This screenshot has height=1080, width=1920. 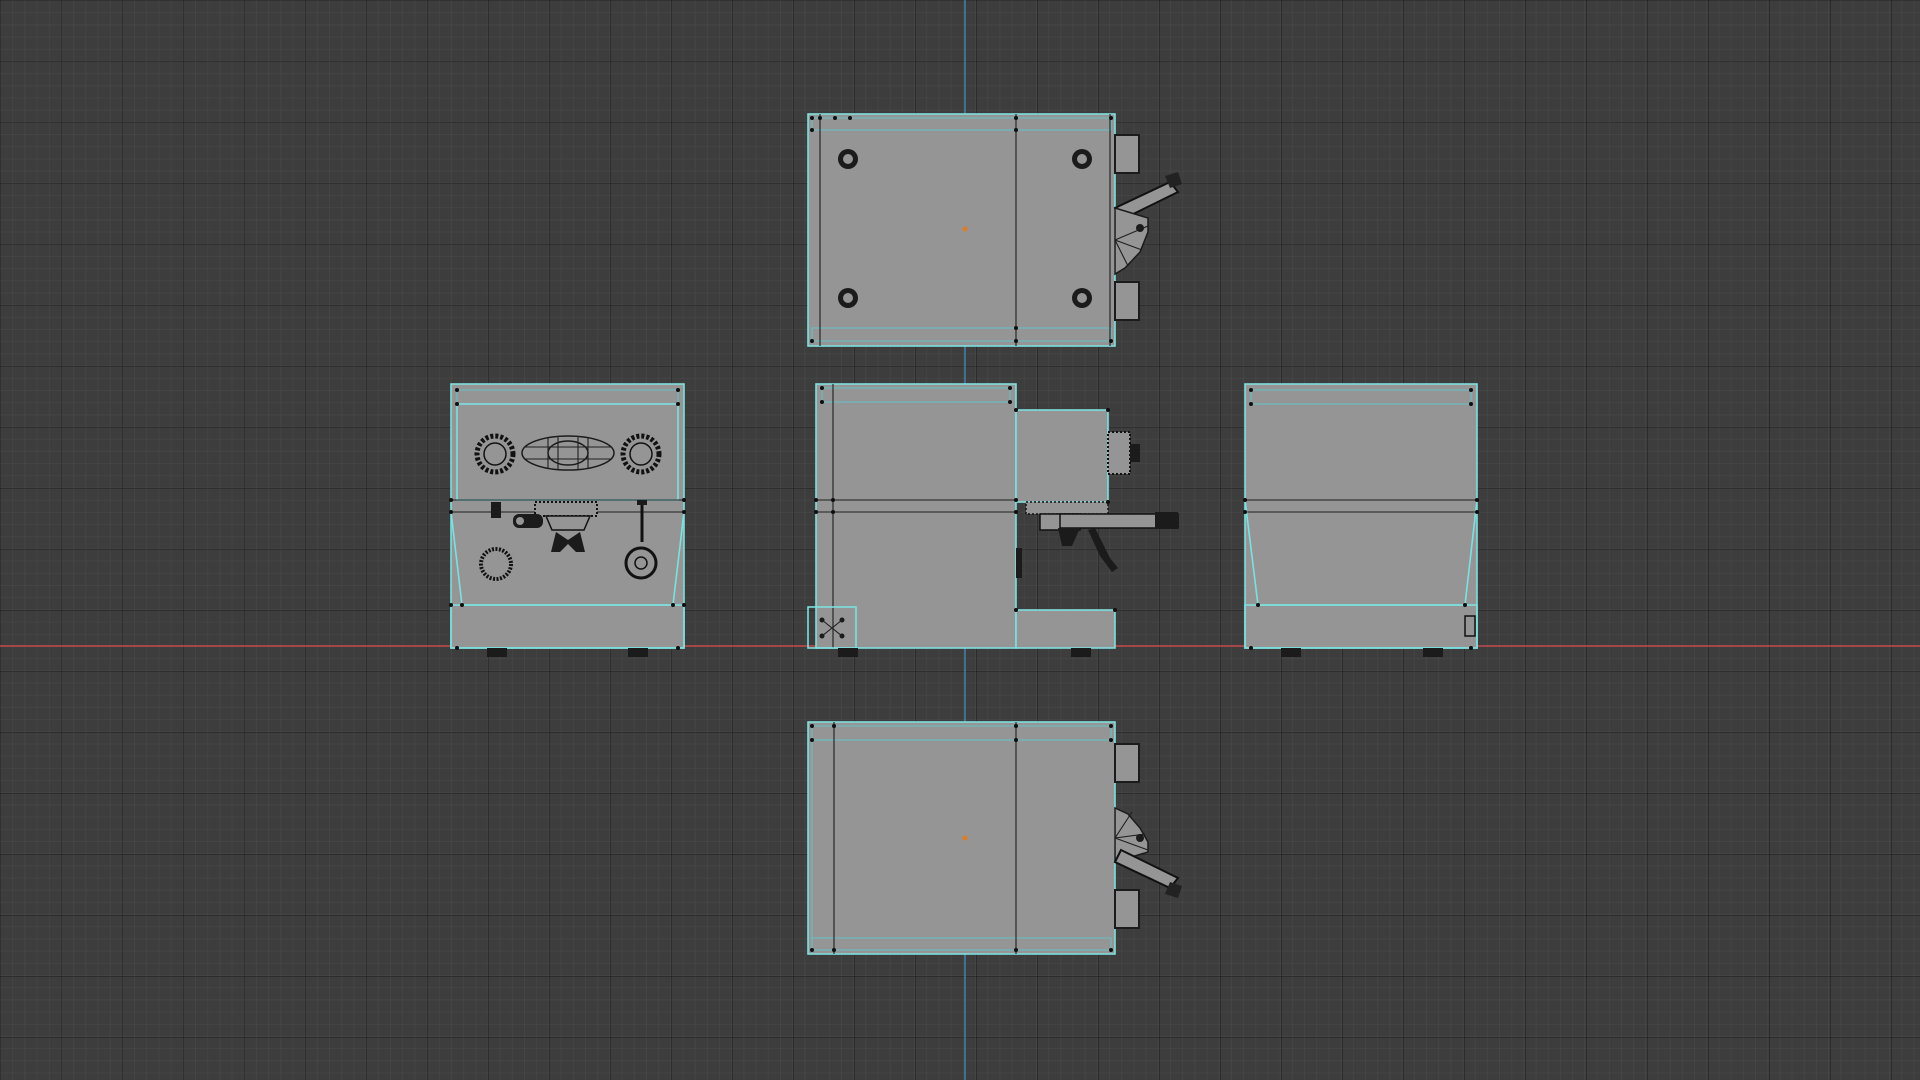 I want to click on view-front, so click(x=567, y=520).